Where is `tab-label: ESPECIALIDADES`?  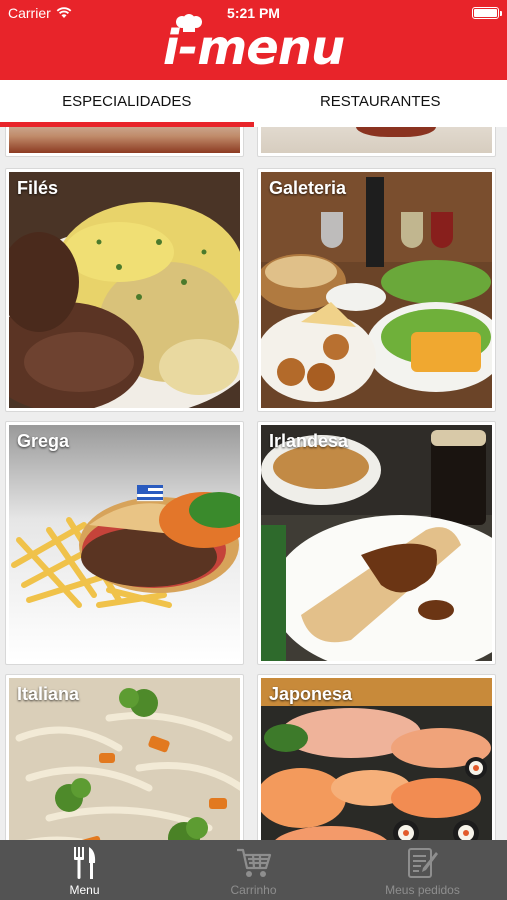 tab-label: ESPECIALIDADES is located at coordinates (127, 101).